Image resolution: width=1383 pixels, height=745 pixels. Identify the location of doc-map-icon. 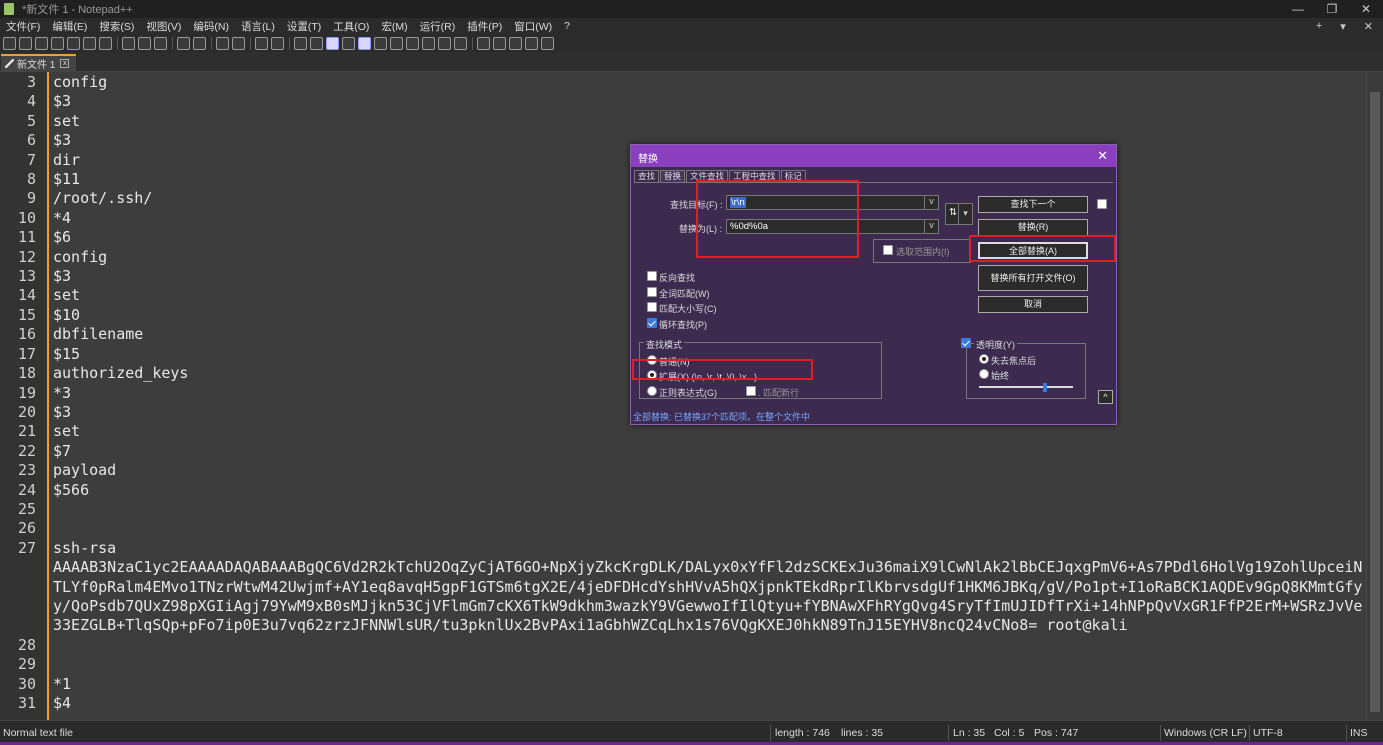
(396, 43).